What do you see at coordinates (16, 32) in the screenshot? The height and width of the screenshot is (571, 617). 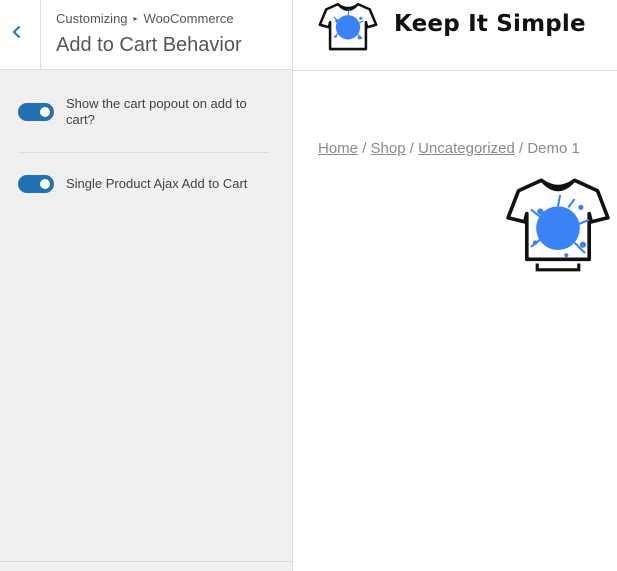 I see `chevron-left-icon` at bounding box center [16, 32].